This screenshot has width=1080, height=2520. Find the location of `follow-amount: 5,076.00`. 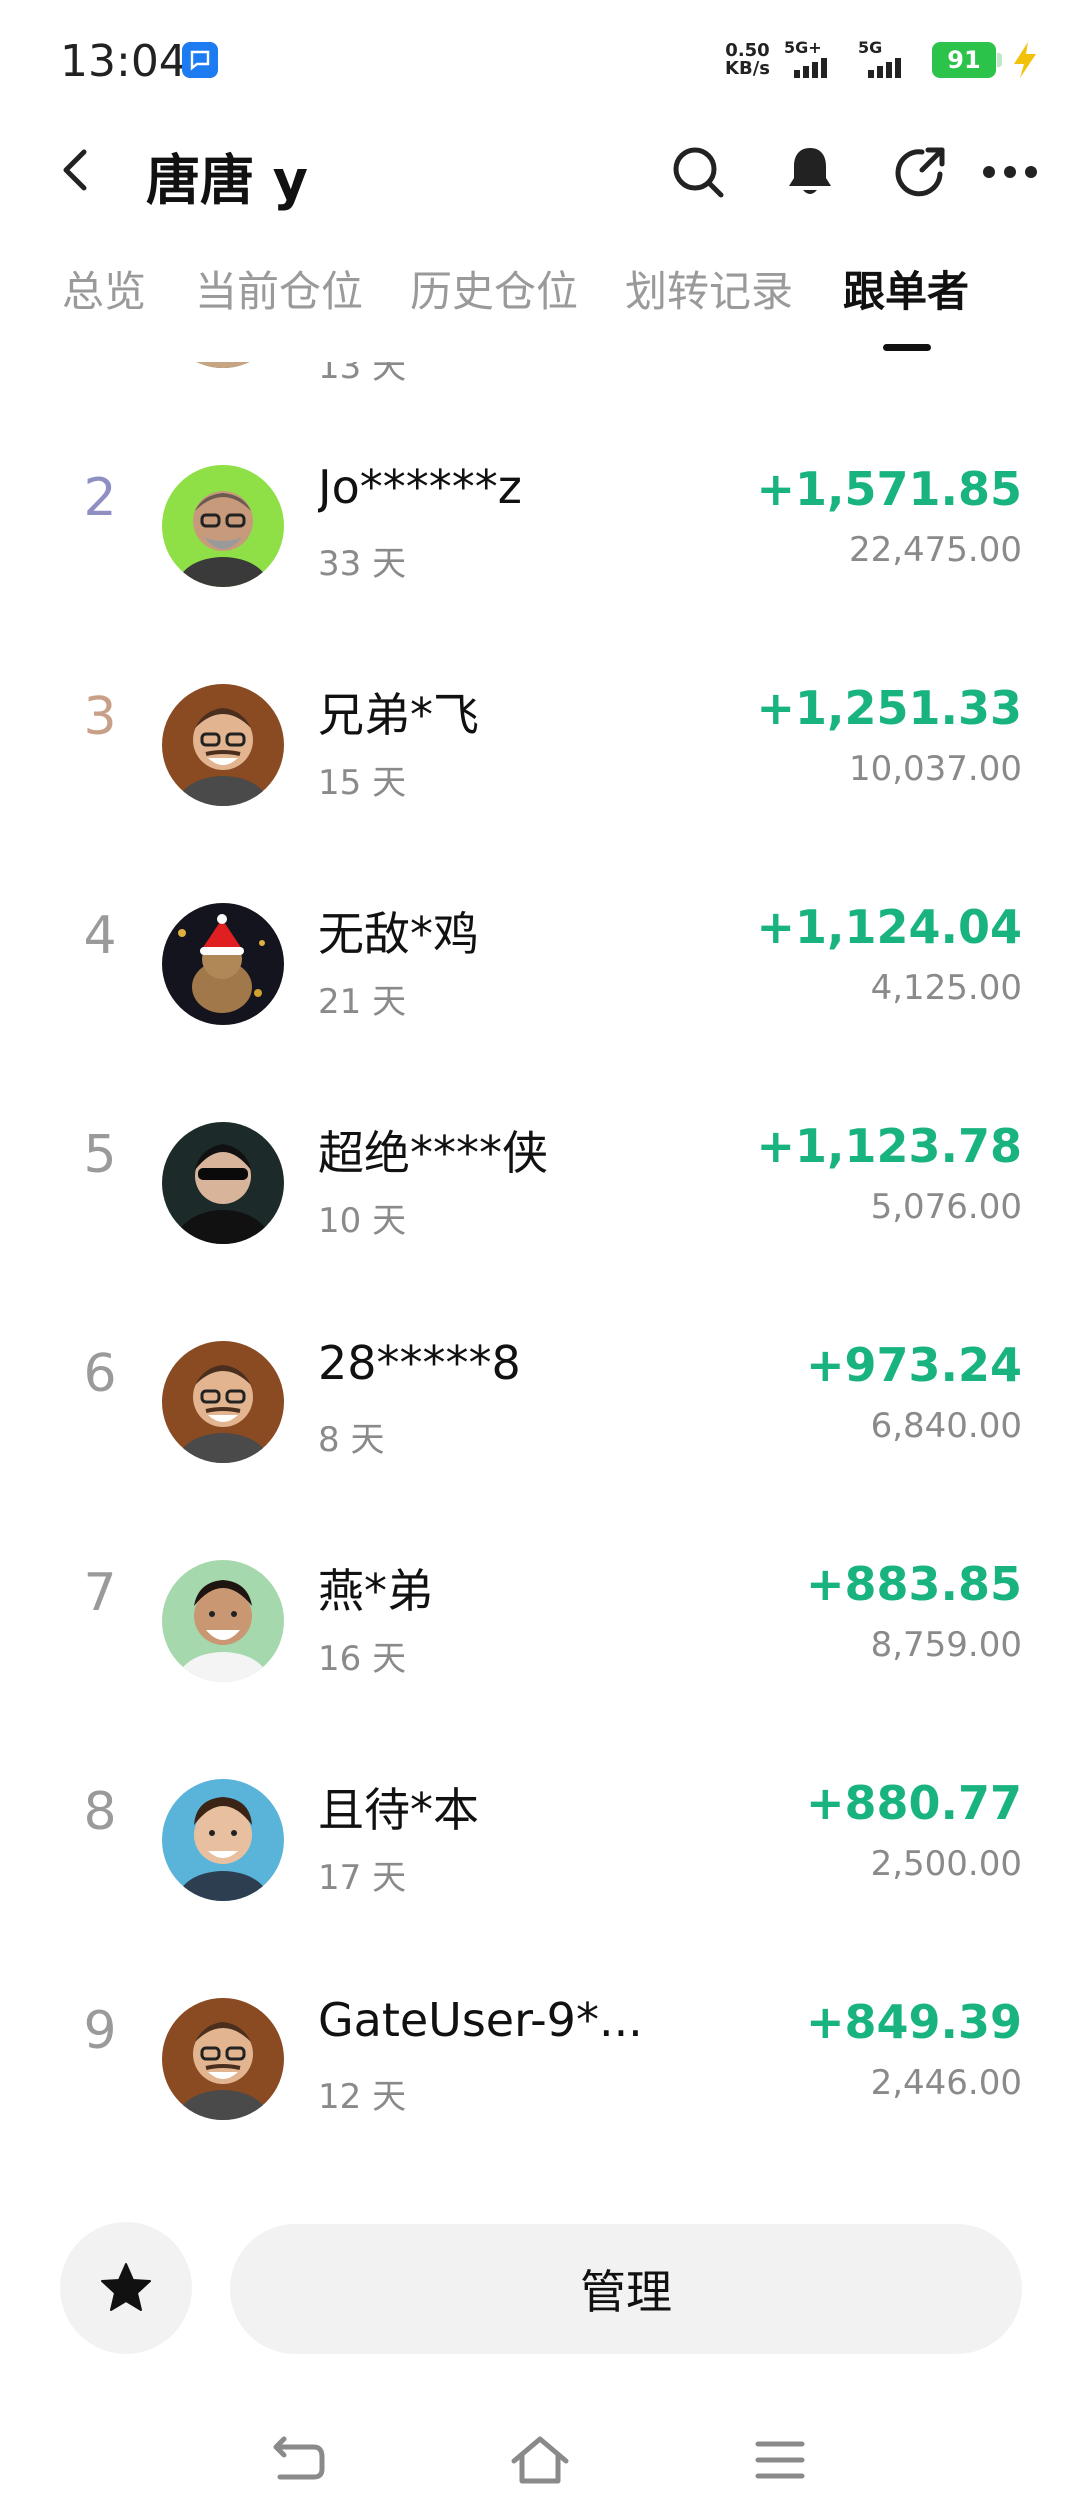

follow-amount: 5,076.00 is located at coordinates (946, 1207).